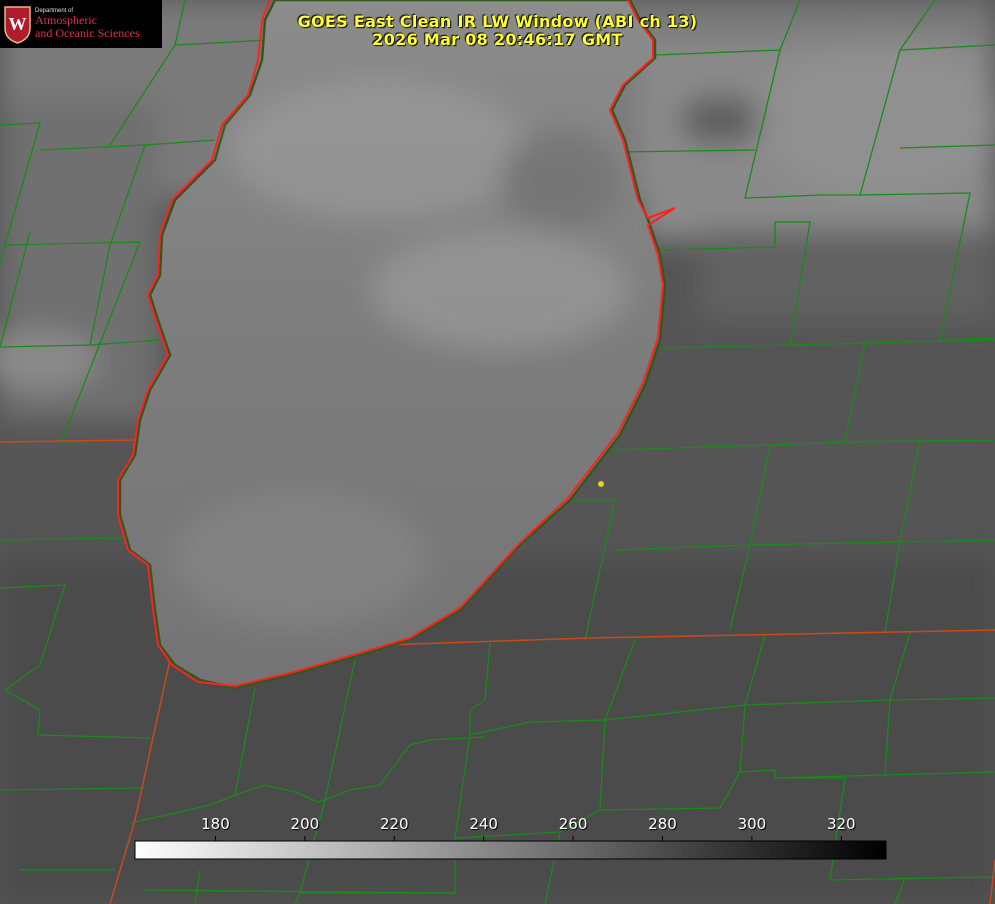  Describe the element at coordinates (87, 33) in the screenshot. I see `logo-line-2: and Oceanic Sciences` at that location.